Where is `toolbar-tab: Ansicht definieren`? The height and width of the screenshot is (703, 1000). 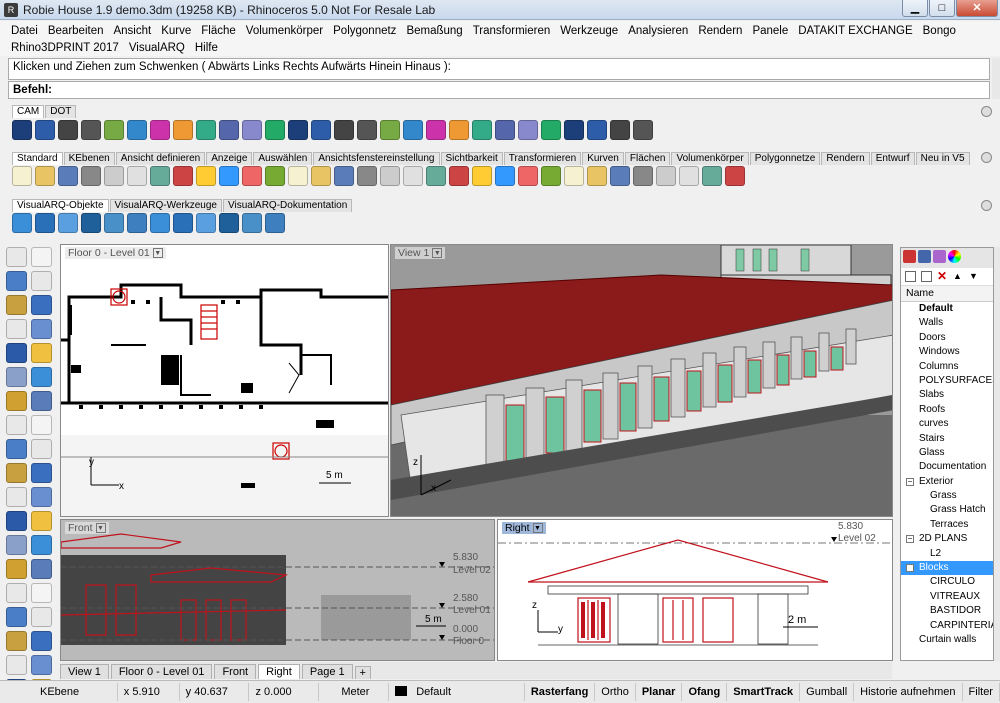
toolbar-tab: Ansicht definieren is located at coordinates (160, 158).